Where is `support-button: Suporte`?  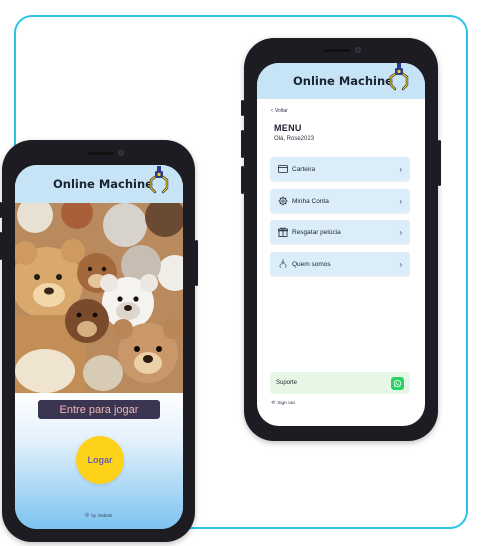 support-button: Suporte is located at coordinates (340, 383).